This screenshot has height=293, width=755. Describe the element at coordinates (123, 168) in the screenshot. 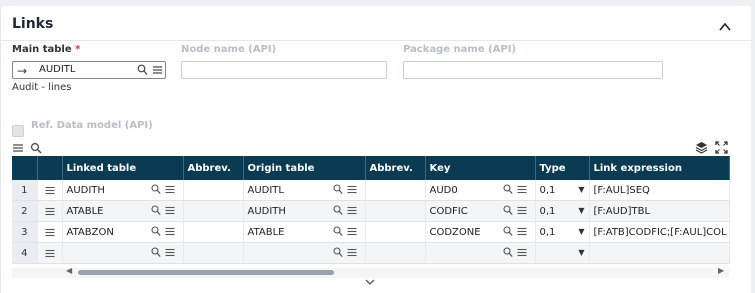

I see `col-header-linked-table: Linked table` at that location.